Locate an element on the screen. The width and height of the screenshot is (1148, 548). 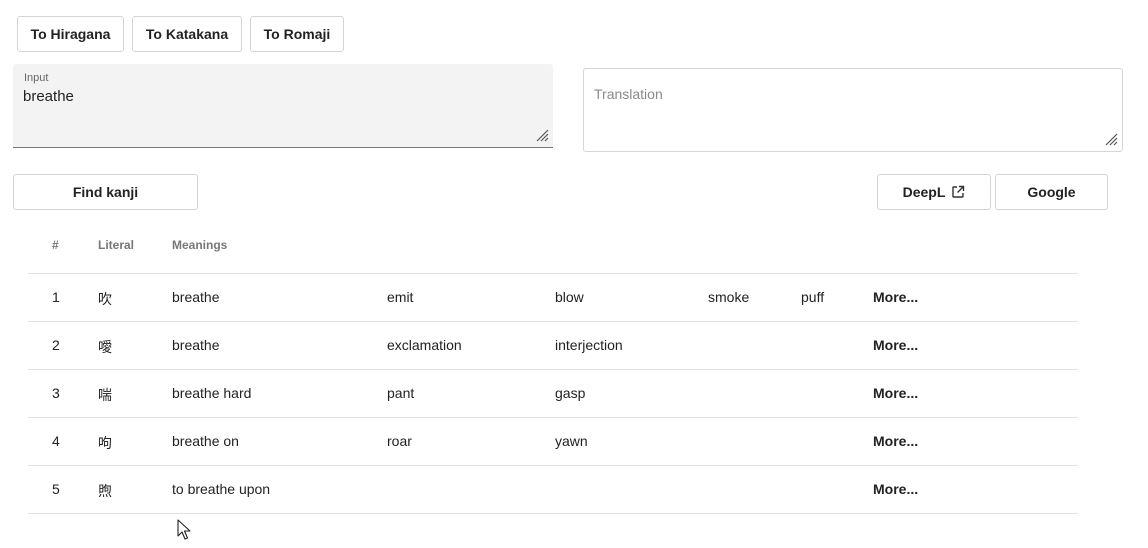
column-header-meanings: Meanings is located at coordinates (200, 245).